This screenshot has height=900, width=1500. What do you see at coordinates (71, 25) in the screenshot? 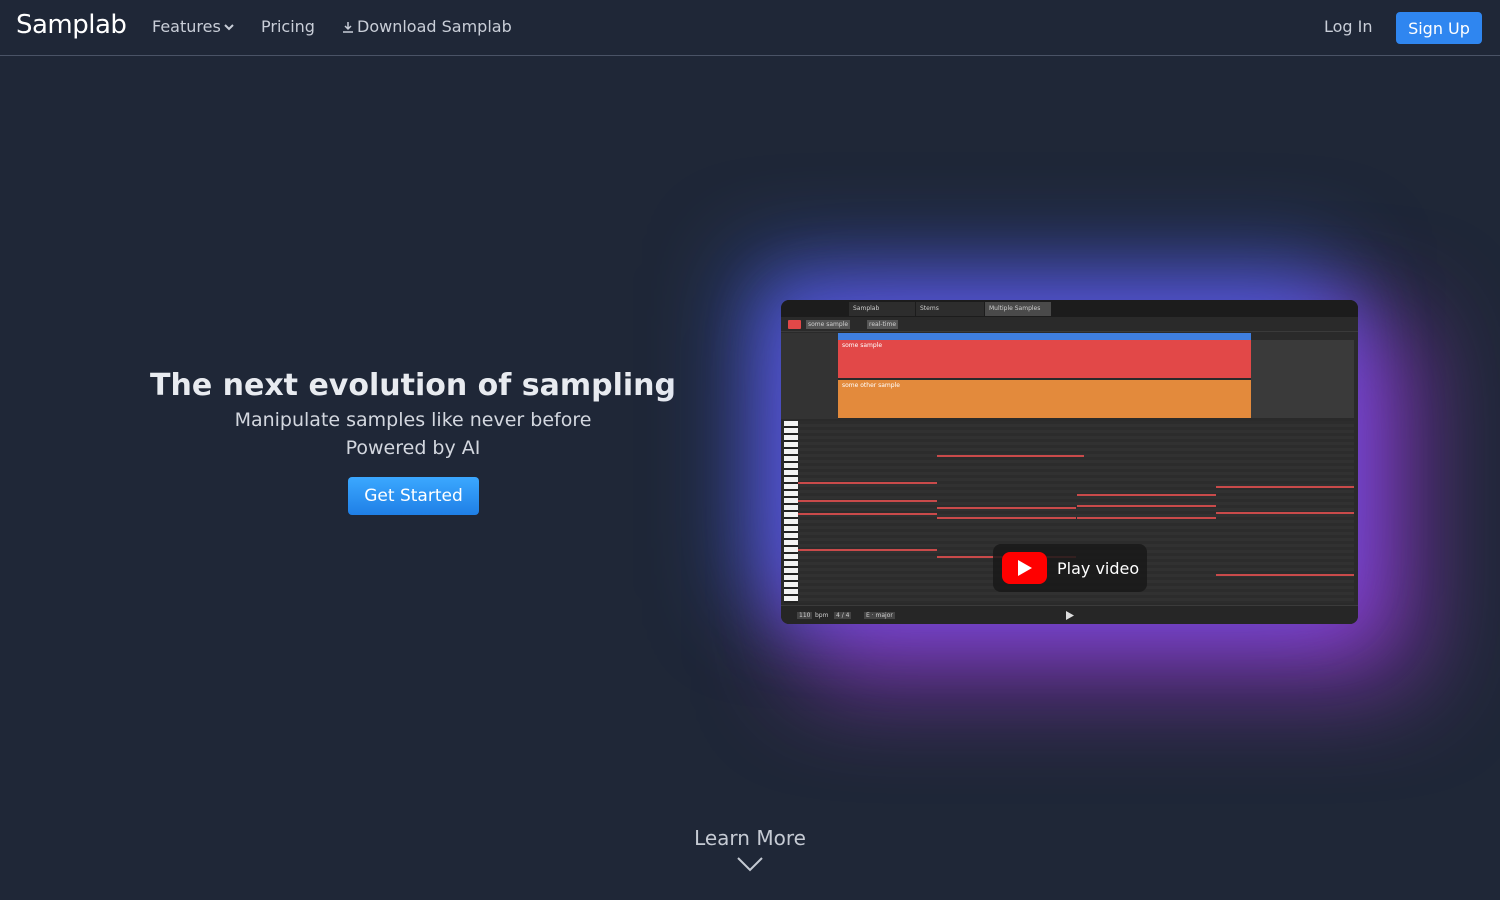
I see `logo: Samplab` at bounding box center [71, 25].